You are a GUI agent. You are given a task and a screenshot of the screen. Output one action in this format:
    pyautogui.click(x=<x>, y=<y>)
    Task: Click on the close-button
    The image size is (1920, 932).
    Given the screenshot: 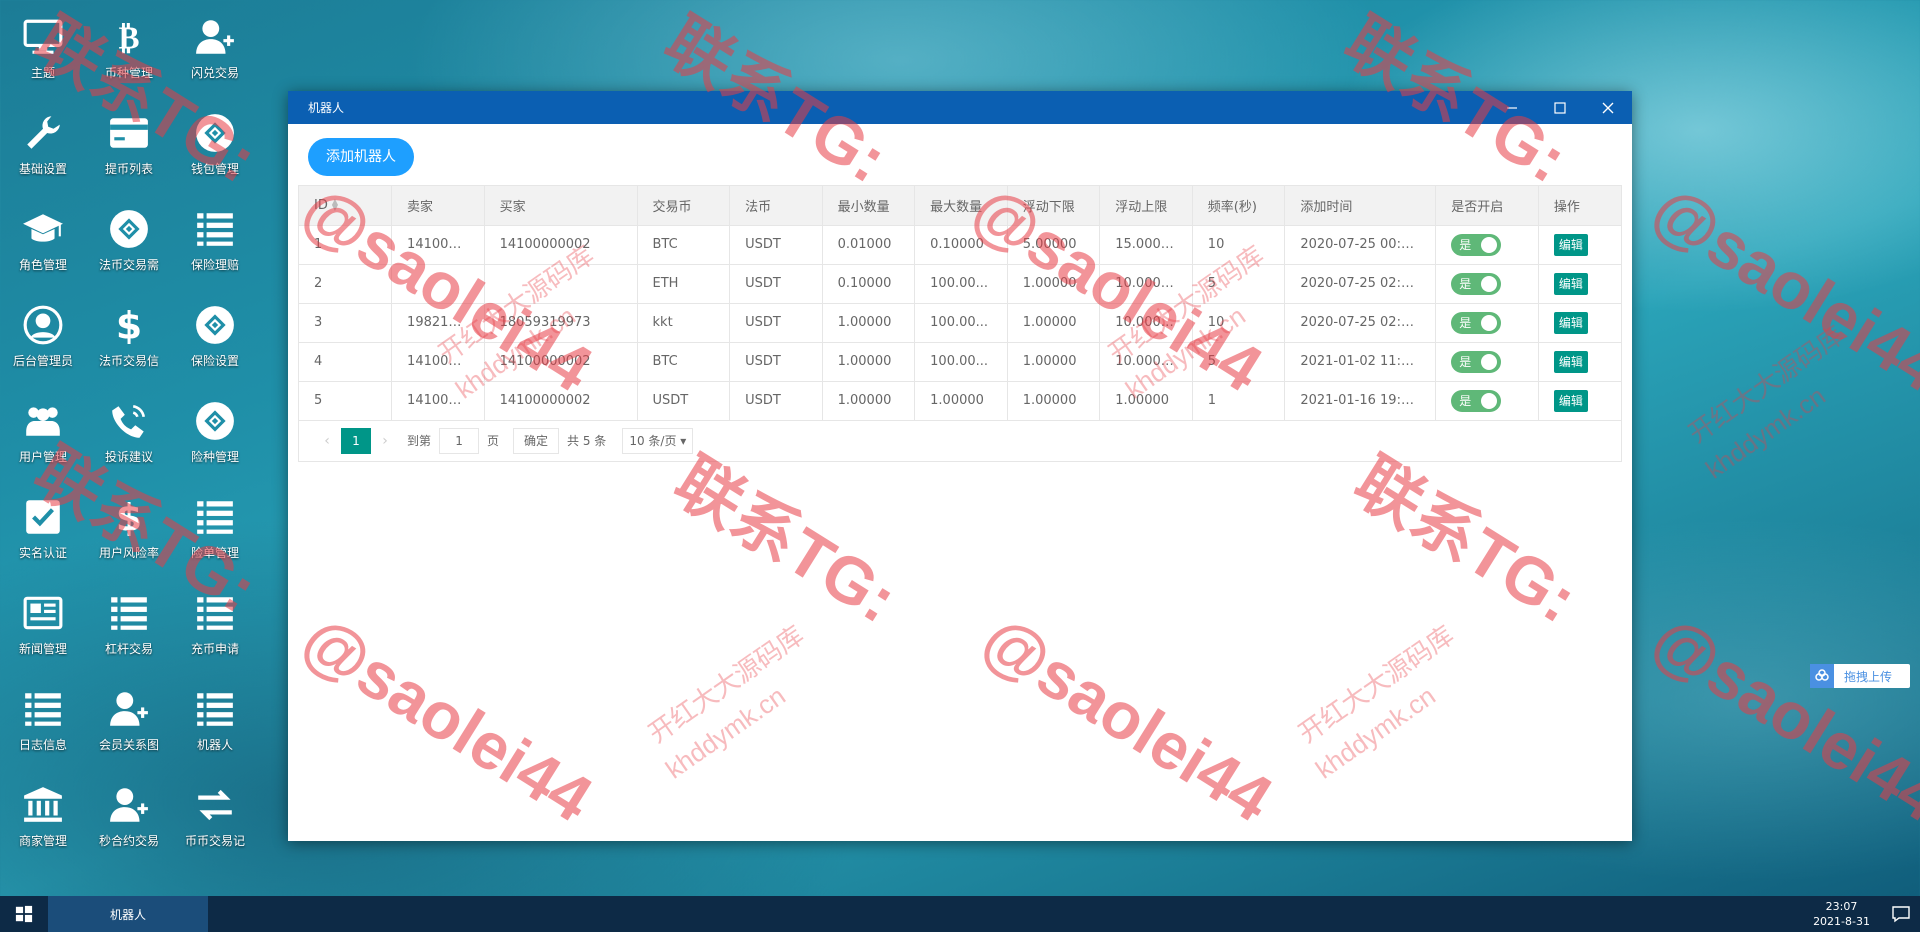 What is the action you would take?
    pyautogui.click(x=1608, y=107)
    